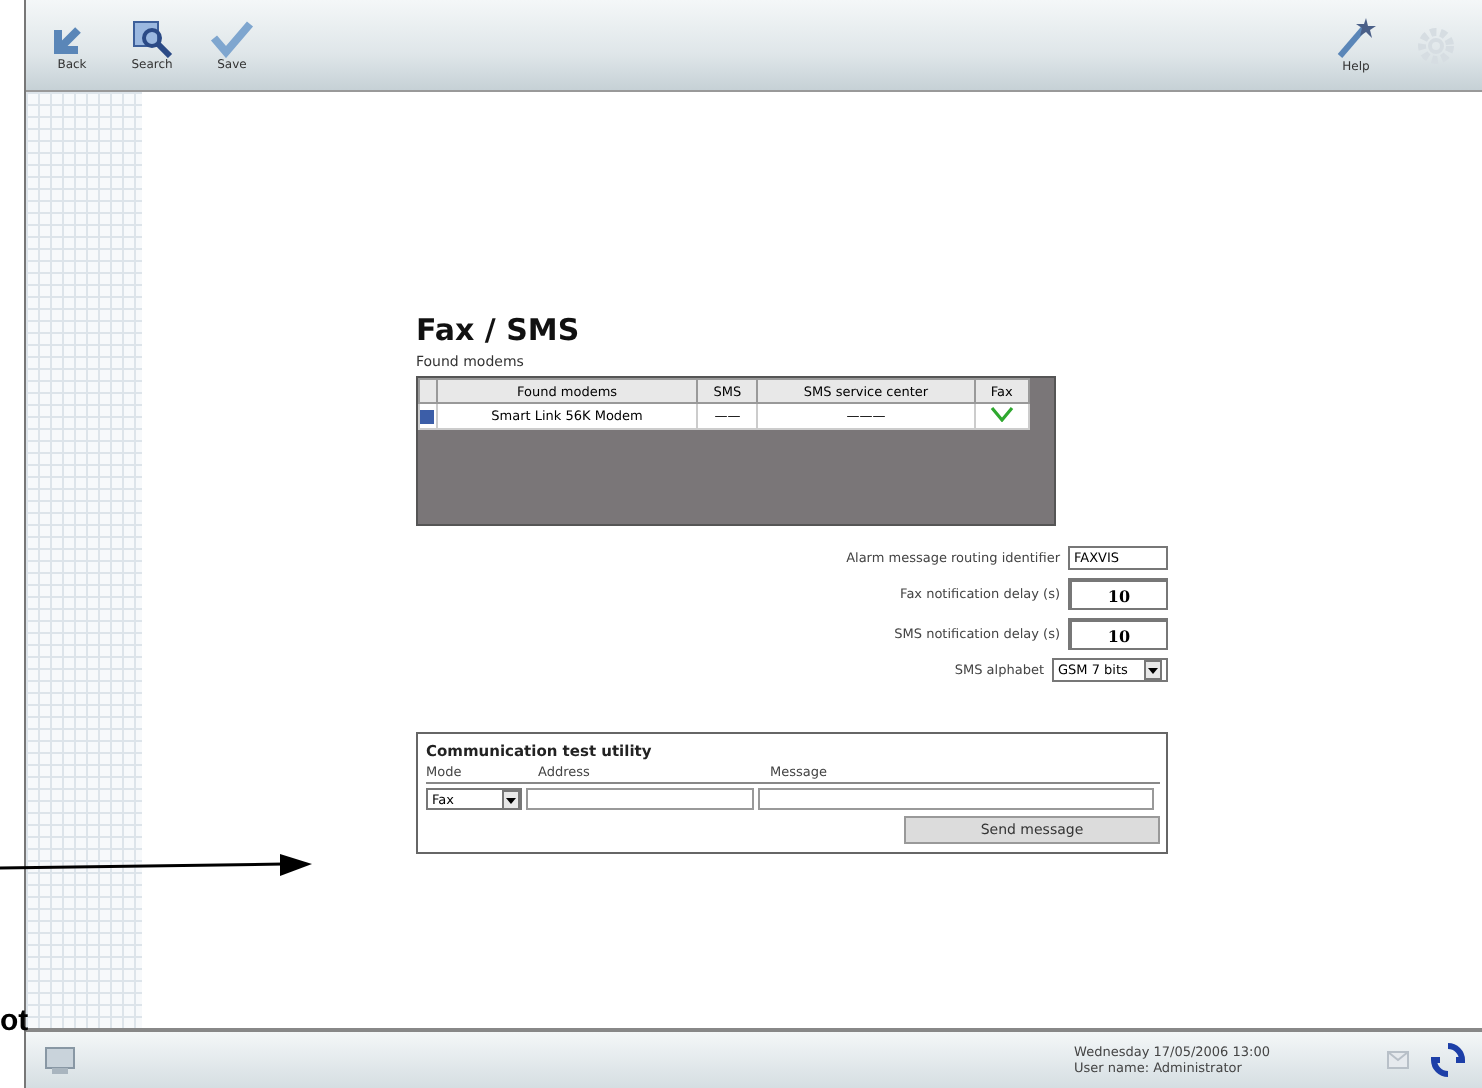  I want to click on envelope-icon, so click(1398, 1060).